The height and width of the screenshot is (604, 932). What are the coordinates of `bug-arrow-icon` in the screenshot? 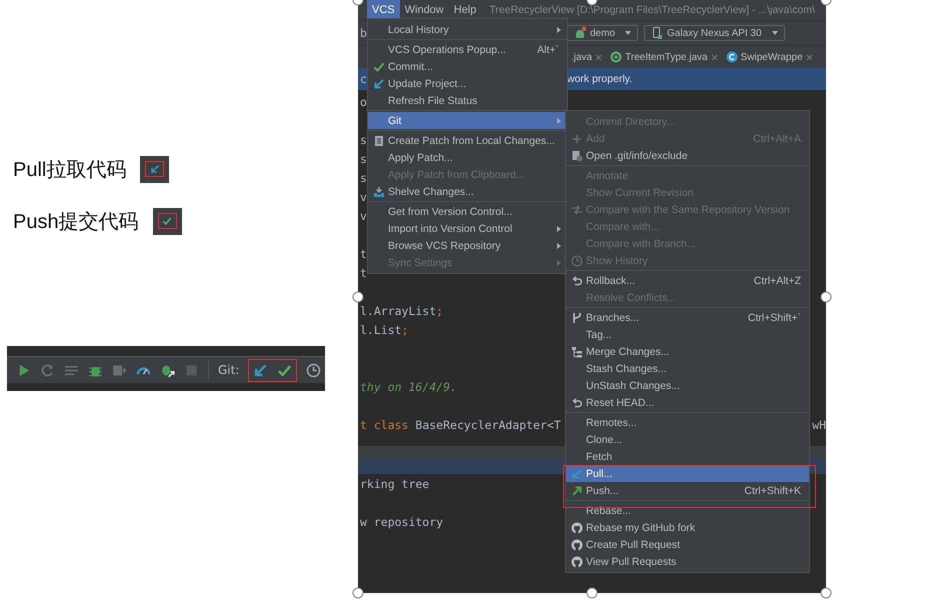 It's located at (167, 370).